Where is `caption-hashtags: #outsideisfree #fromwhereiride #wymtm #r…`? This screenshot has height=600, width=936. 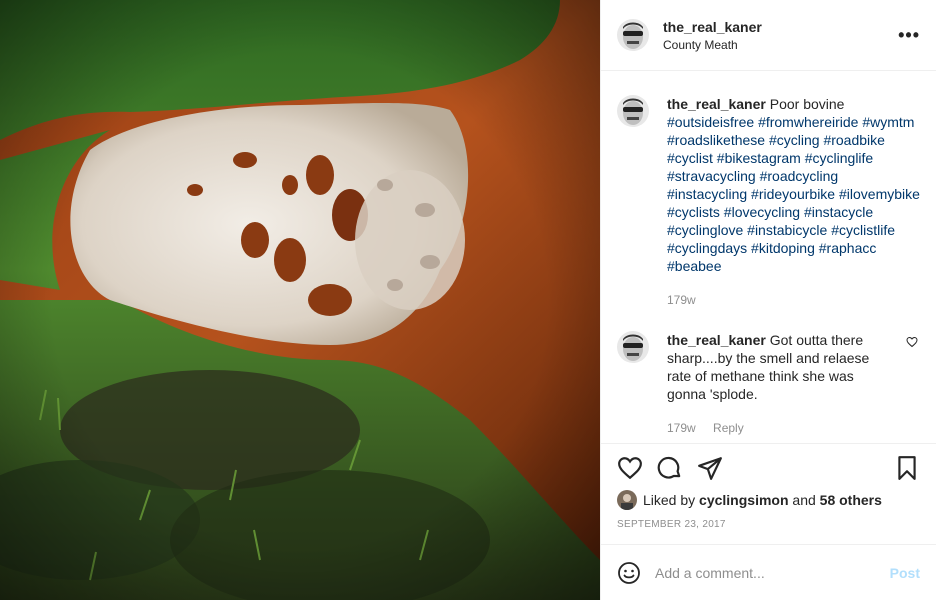 caption-hashtags: #outsideisfree #fromwhereiride #wymtm #r… is located at coordinates (793, 194).